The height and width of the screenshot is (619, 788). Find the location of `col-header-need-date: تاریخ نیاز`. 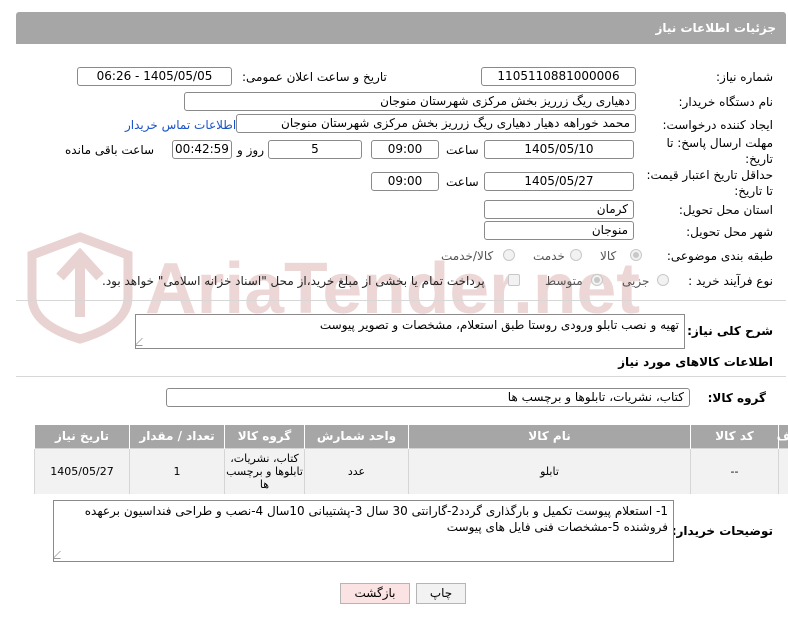

col-header-need-date: تاریخ نیاز is located at coordinates (82, 436).